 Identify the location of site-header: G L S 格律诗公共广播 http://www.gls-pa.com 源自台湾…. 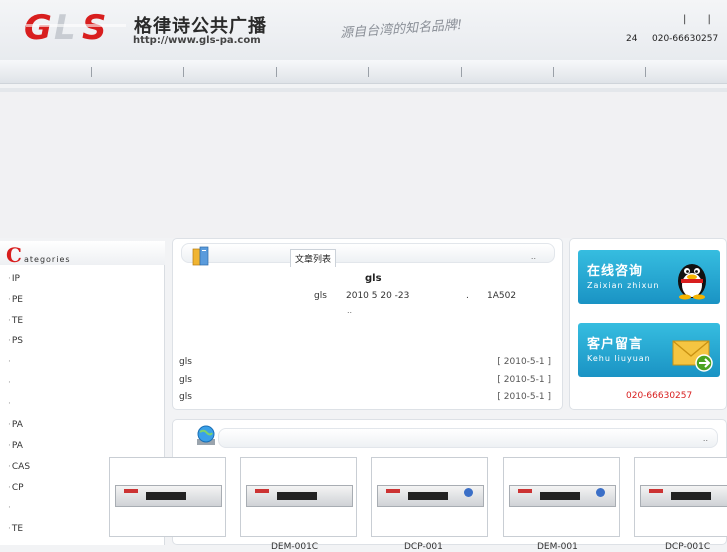
(363, 30).